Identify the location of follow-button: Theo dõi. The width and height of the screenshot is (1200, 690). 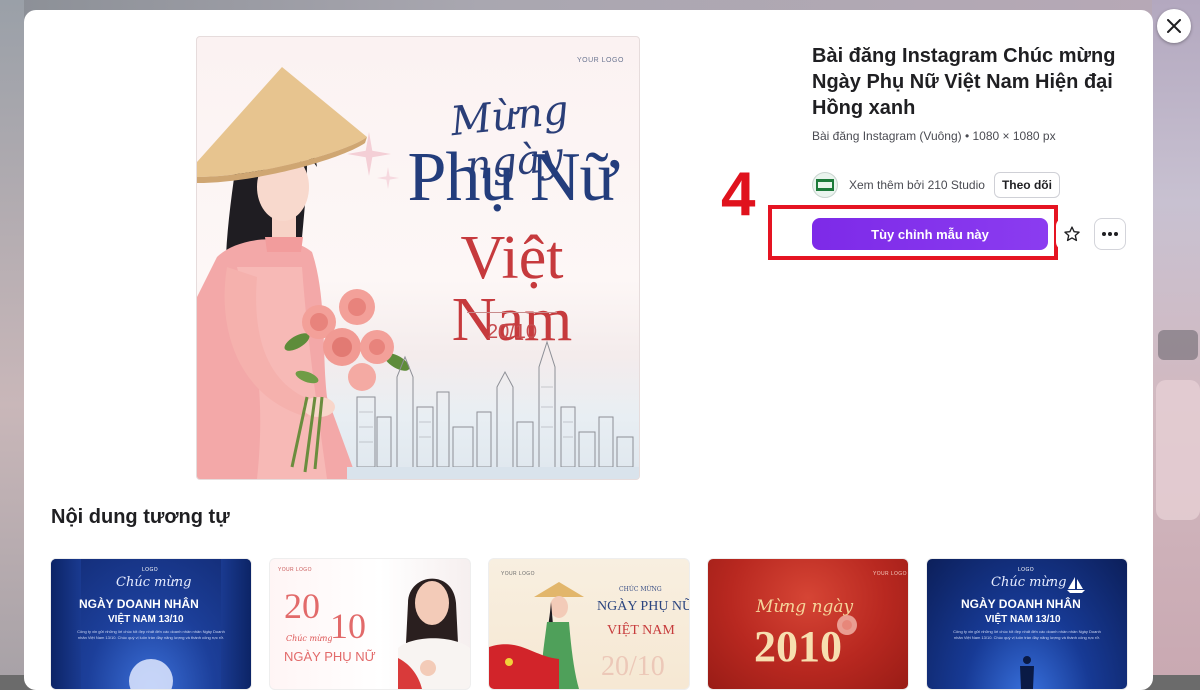
(1026, 185).